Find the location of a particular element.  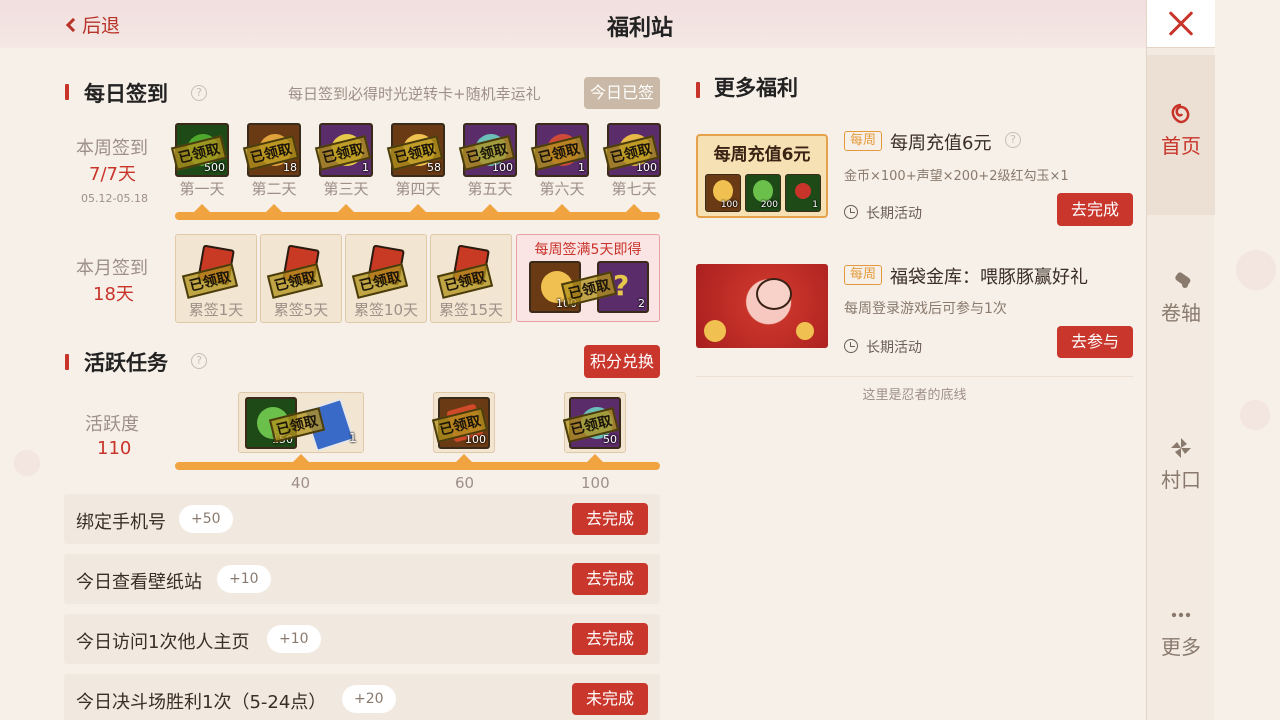

offer-thumbnail is located at coordinates (762, 306).